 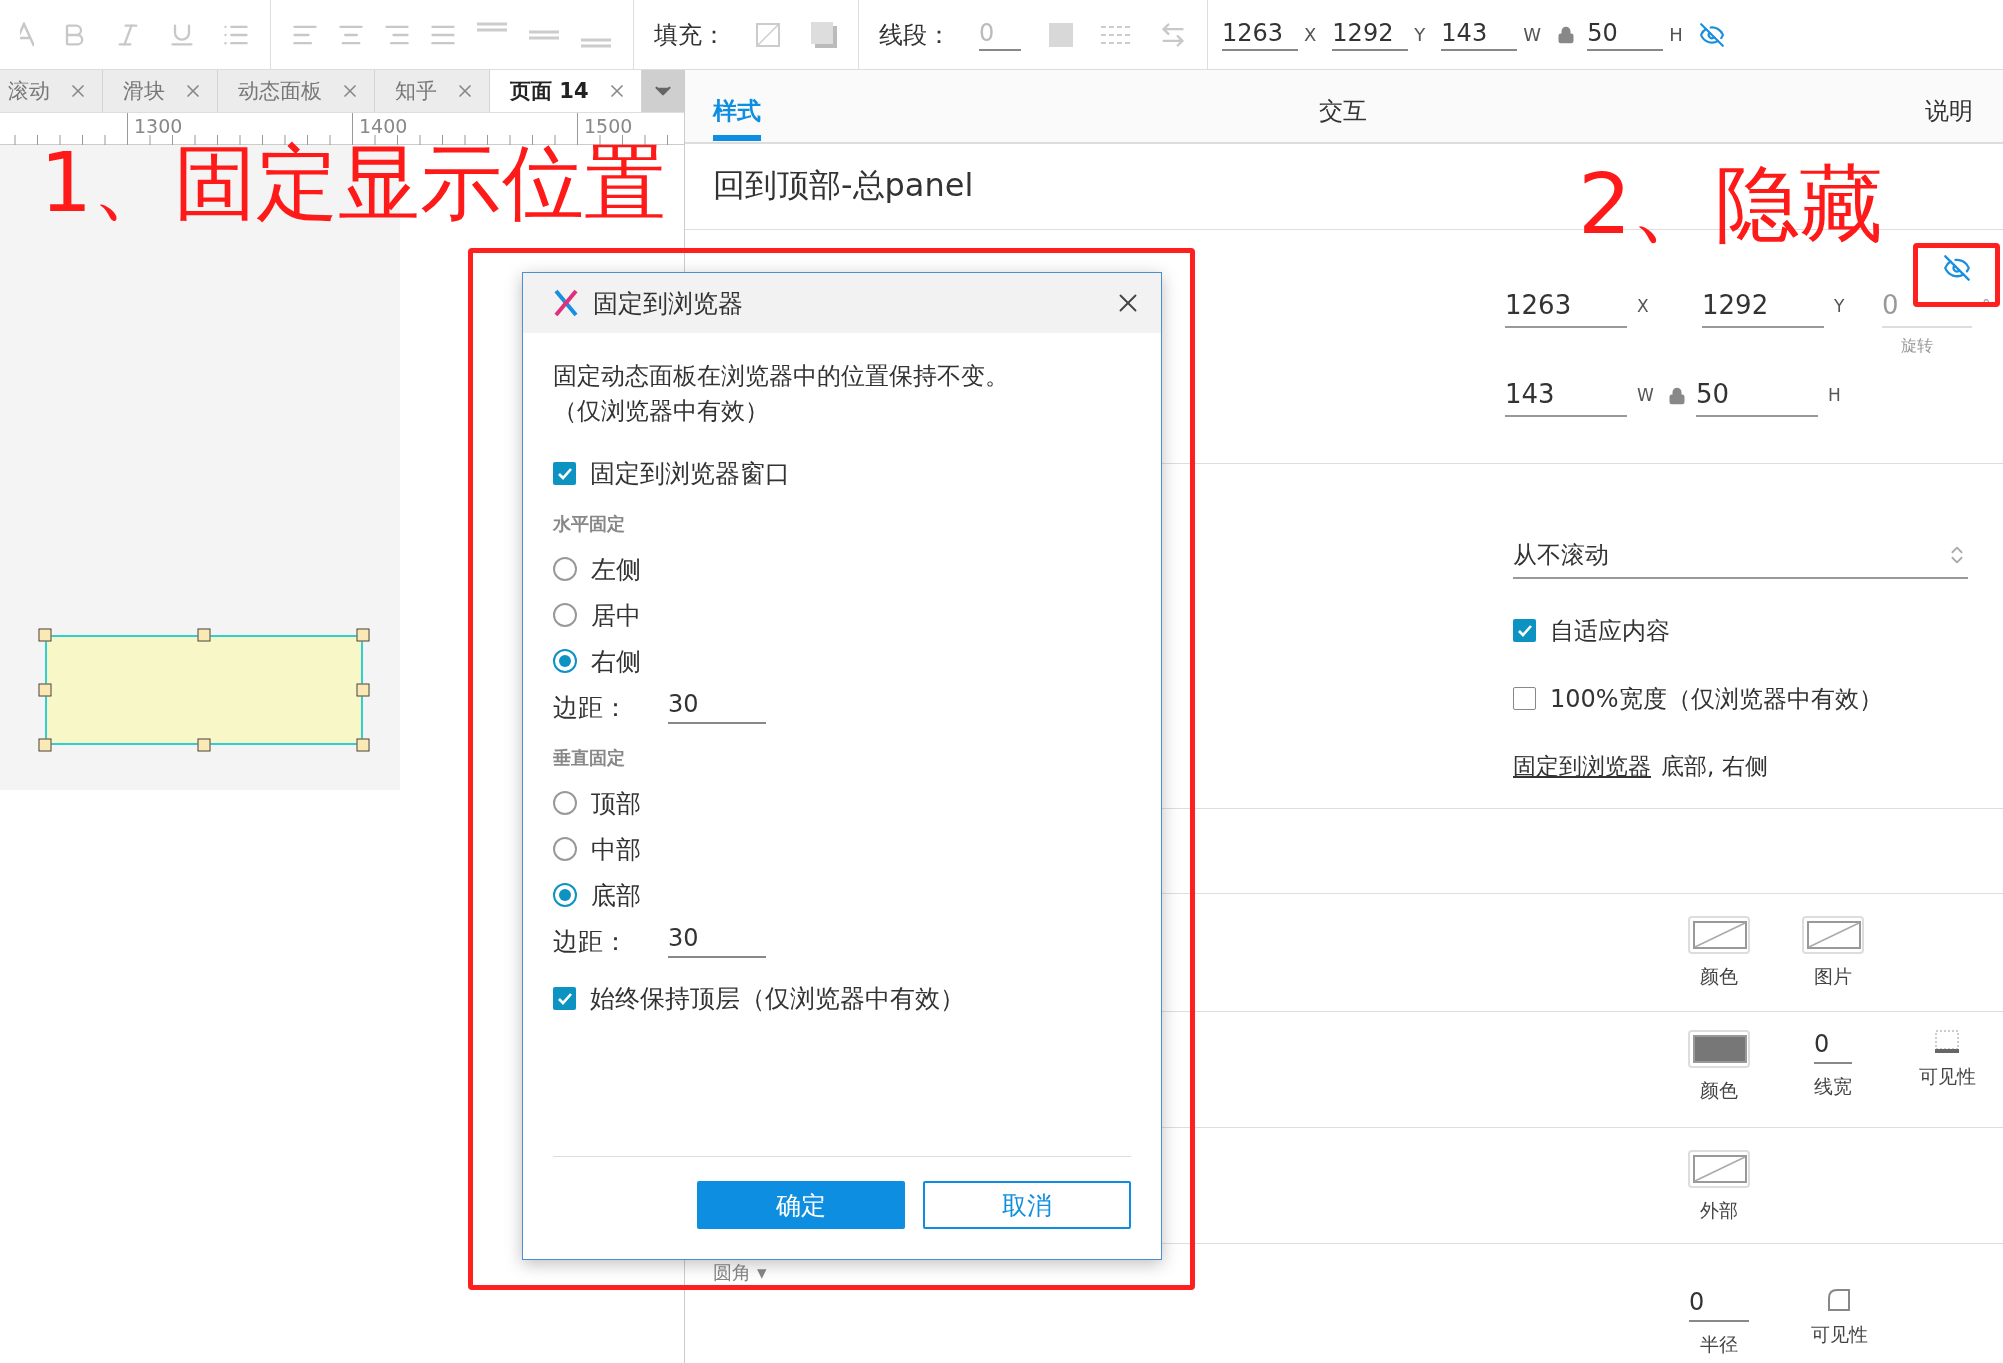 I want to click on radio-label: 左侧, so click(x=616, y=569).